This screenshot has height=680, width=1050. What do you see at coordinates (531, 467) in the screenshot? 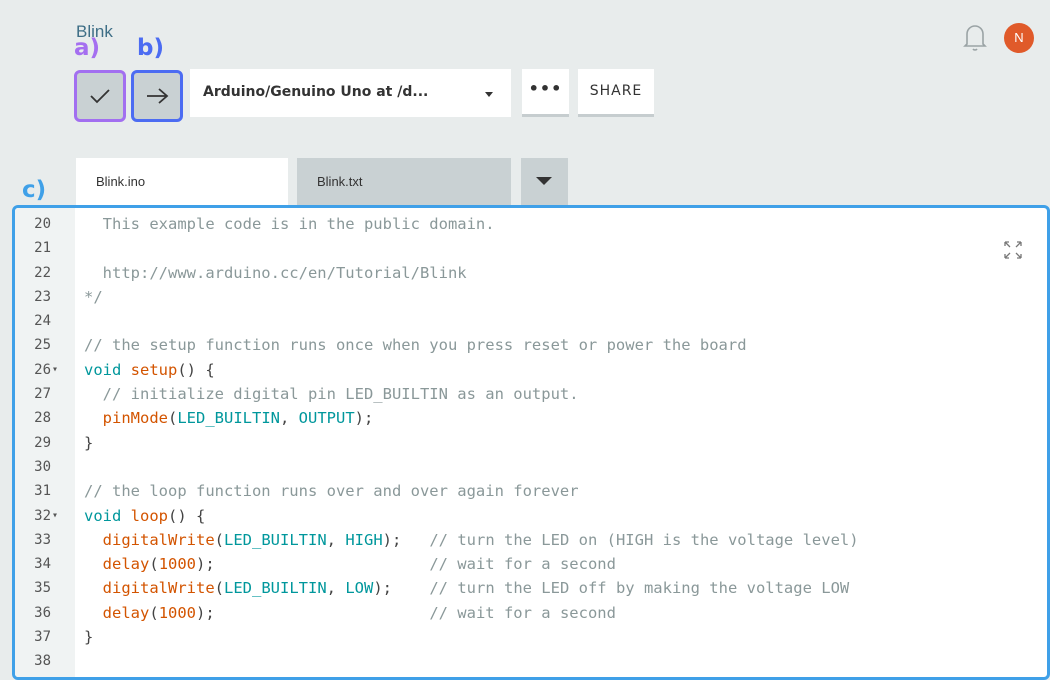
I see `code-line: 30` at bounding box center [531, 467].